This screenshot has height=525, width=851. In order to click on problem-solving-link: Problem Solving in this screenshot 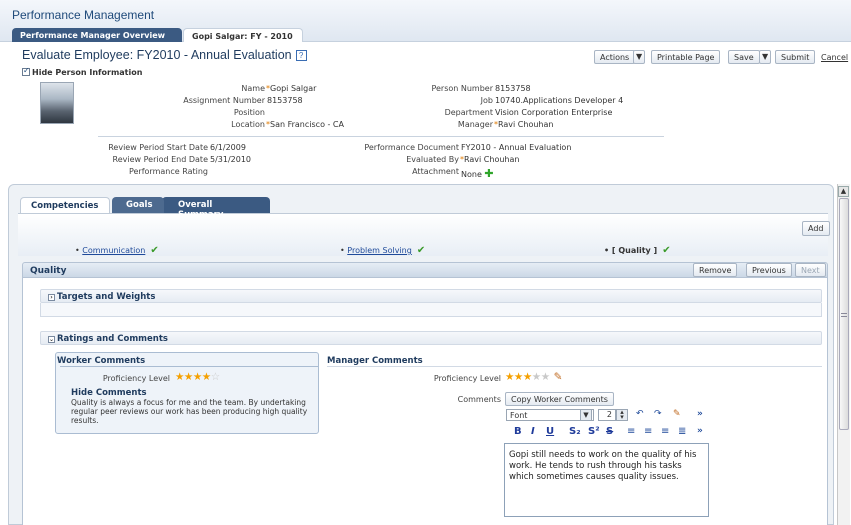, I will do `click(379, 250)`.